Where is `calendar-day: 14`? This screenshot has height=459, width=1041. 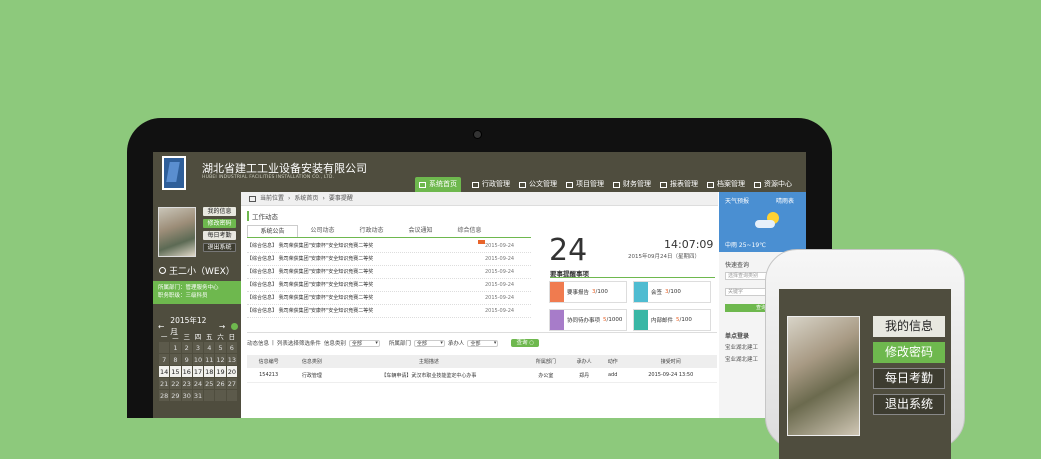
calendar-day: 14 is located at coordinates (164, 371).